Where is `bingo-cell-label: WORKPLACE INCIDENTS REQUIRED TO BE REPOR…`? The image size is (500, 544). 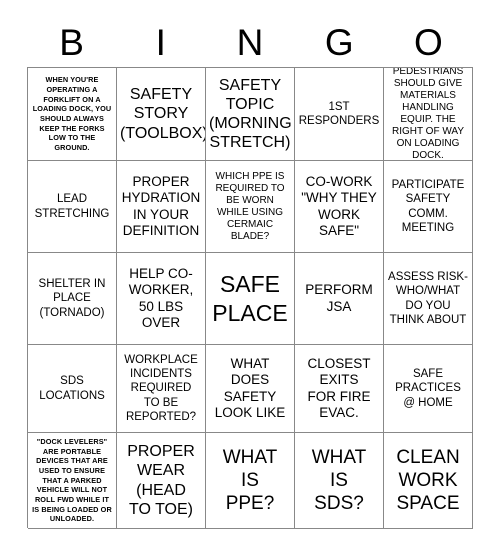
bingo-cell-label: WORKPLACE INCIDENTS REQUIRED TO BE REPOR… is located at coordinates (161, 388).